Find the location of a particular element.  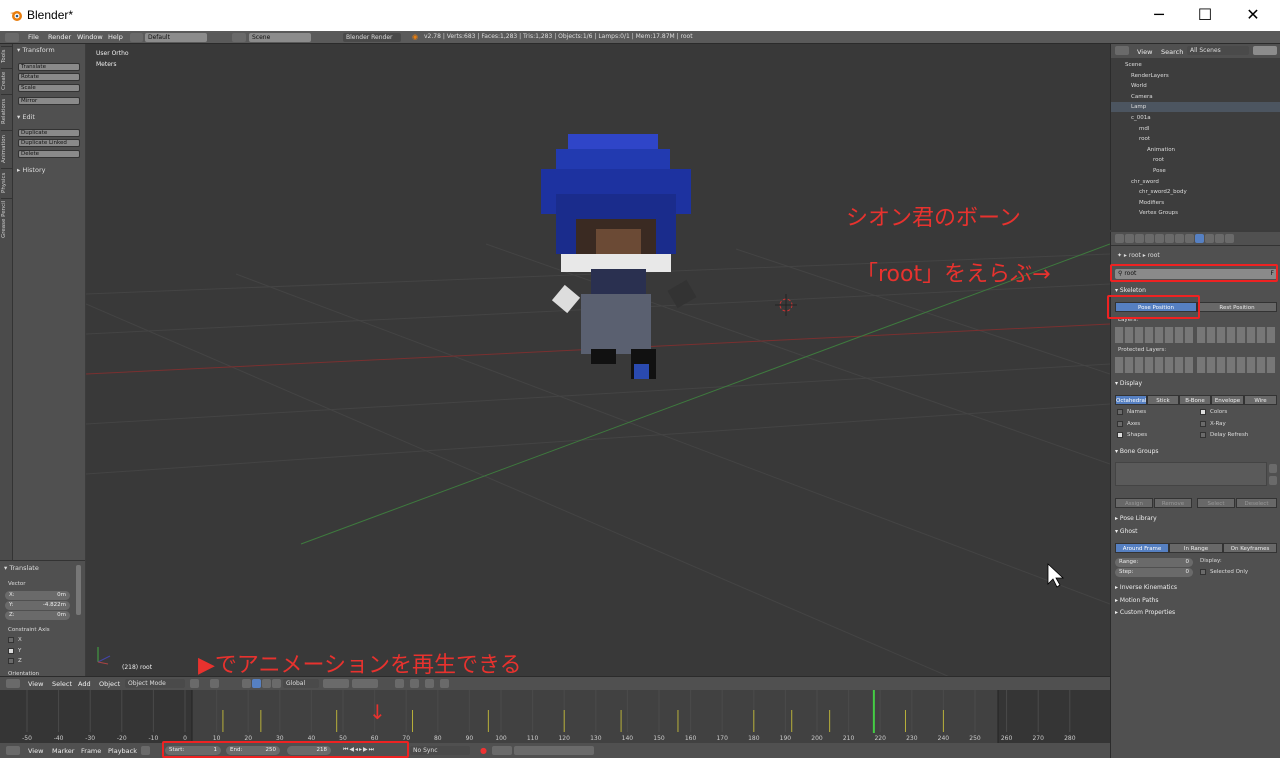

edit-header: ▾ Edit is located at coordinates (26, 117).